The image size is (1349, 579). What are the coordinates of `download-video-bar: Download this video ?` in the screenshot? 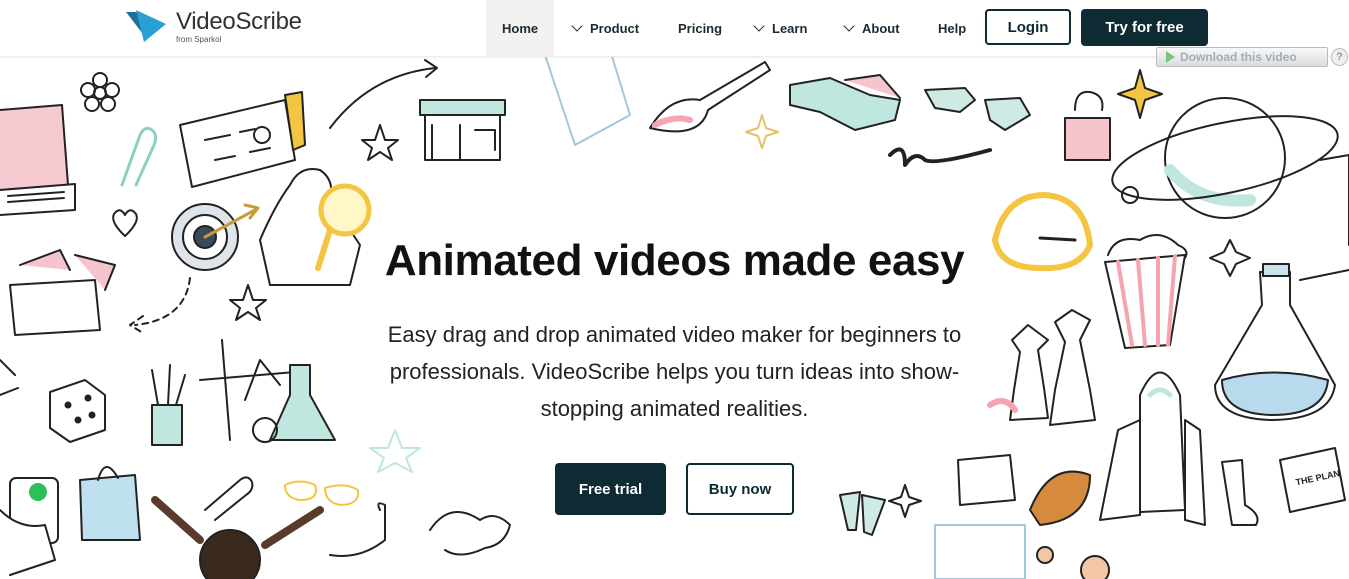 It's located at (1252, 58).